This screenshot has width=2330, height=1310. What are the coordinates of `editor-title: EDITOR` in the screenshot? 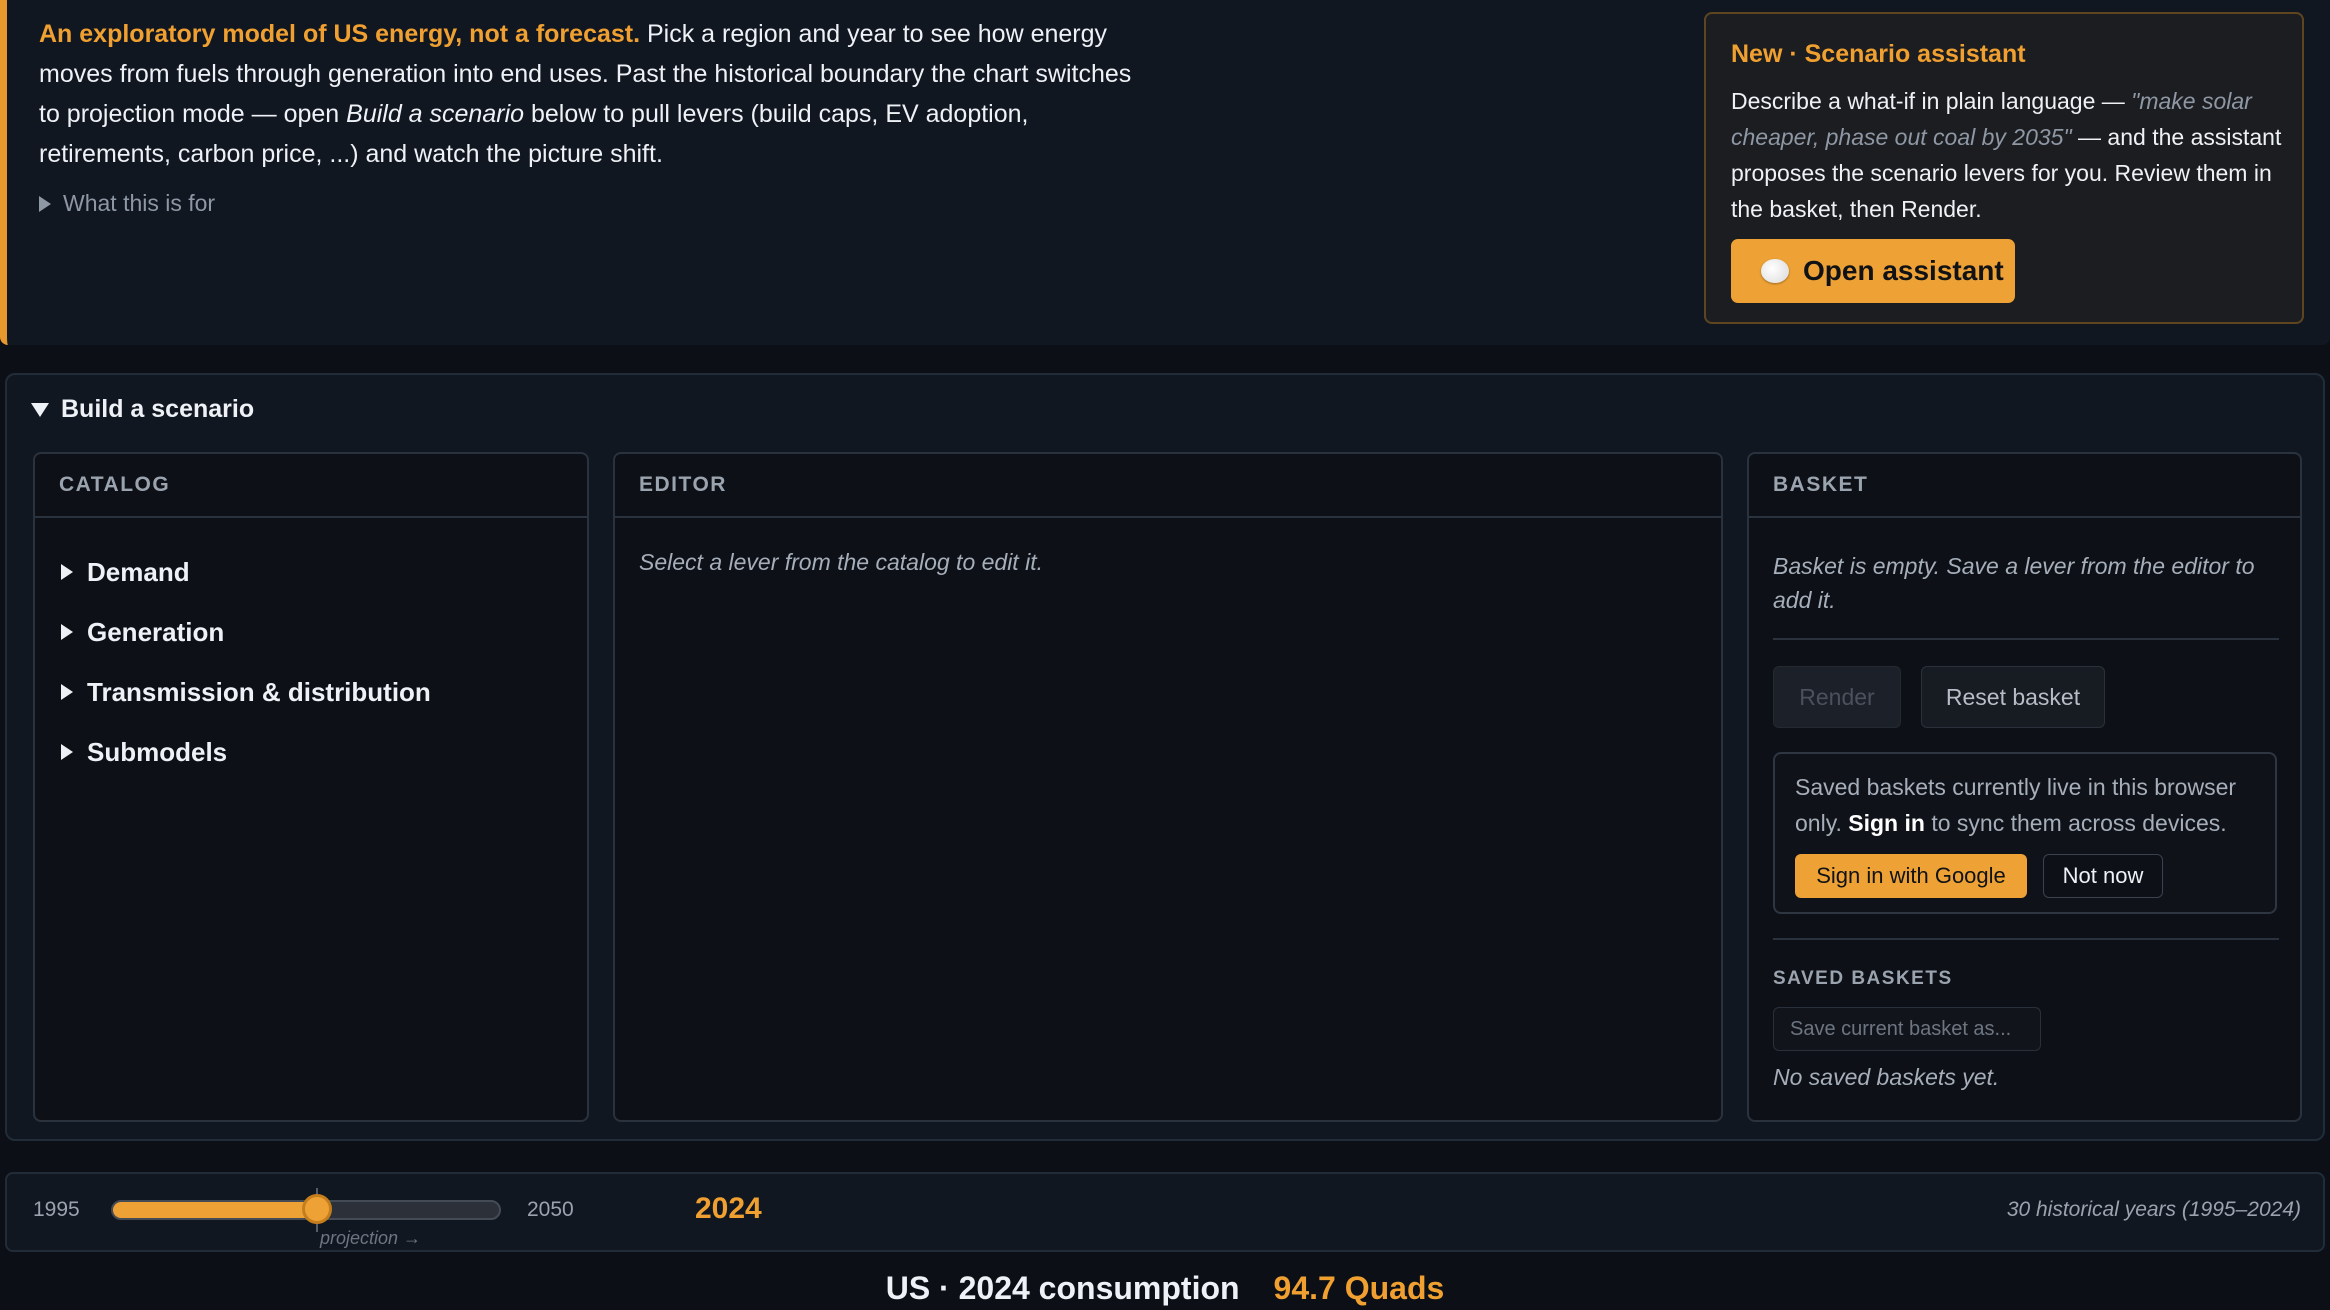 It's located at (1168, 486).